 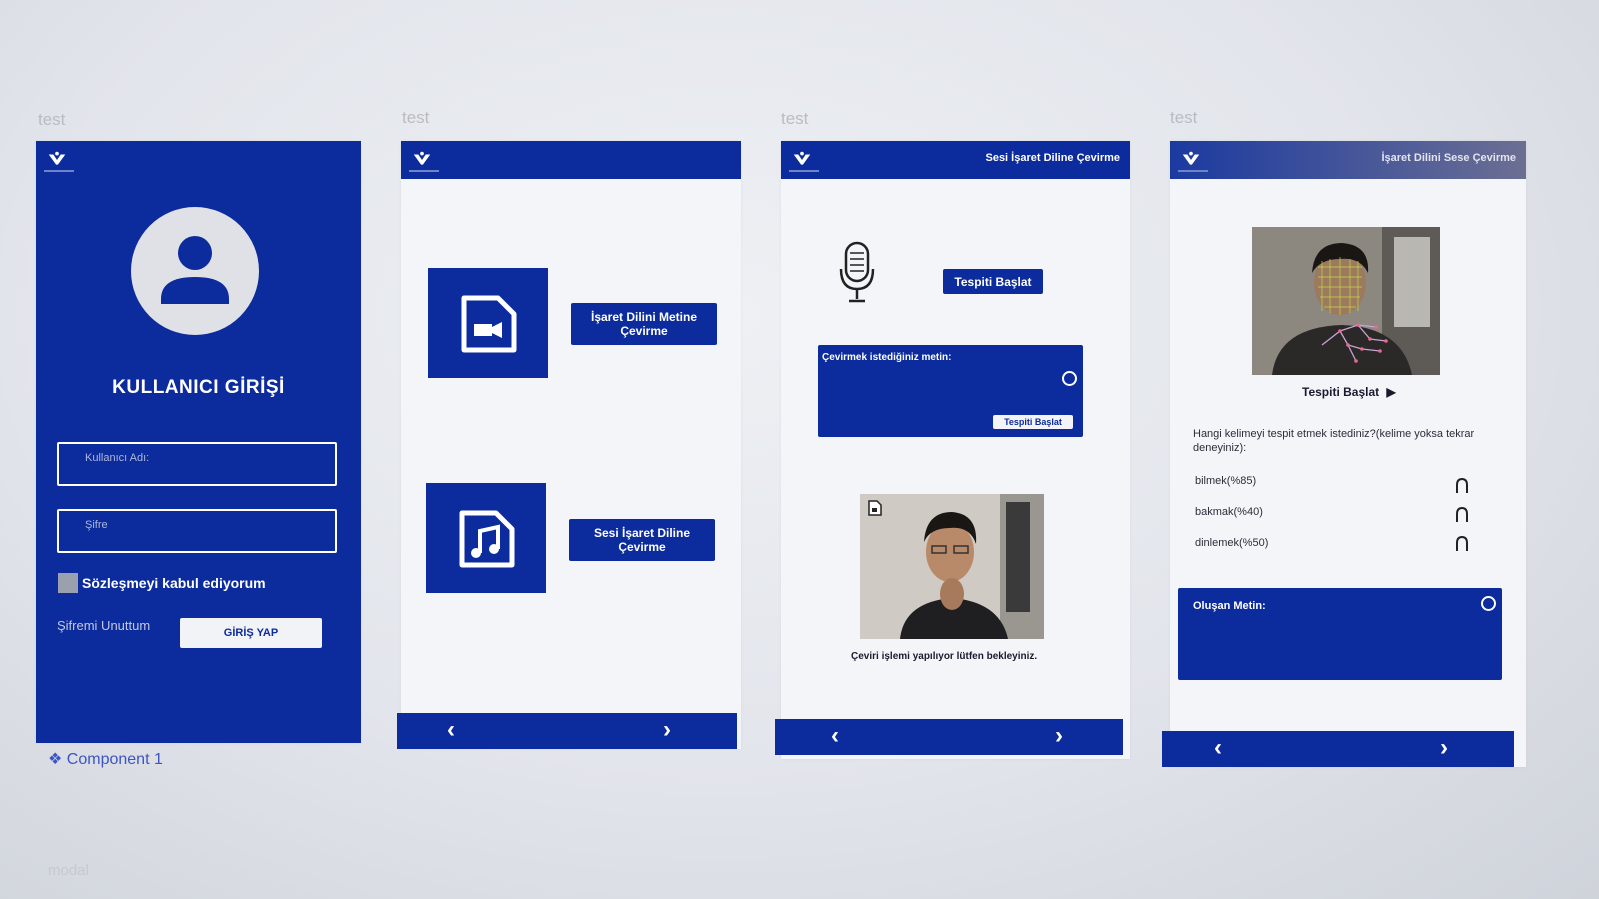 I want to click on home-navbar: ‹ ›, so click(x=567, y=731).